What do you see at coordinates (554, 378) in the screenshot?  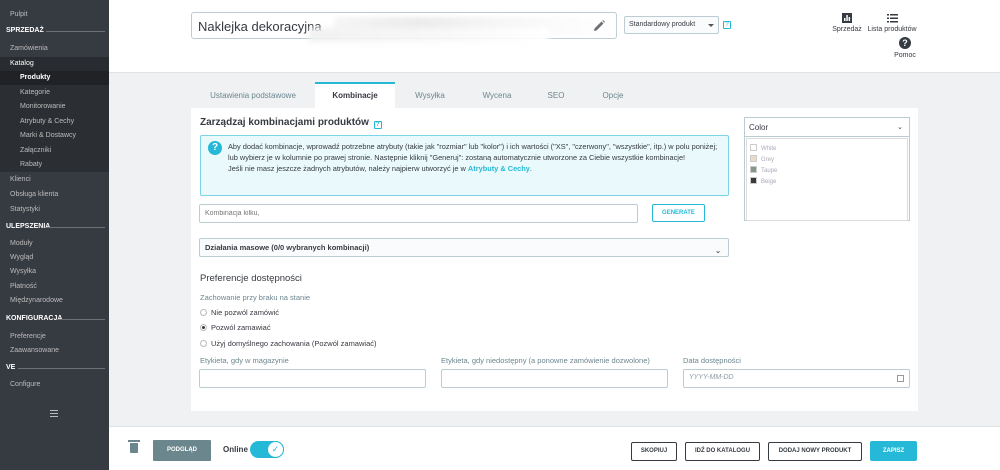 I see `backorder-label-input` at bounding box center [554, 378].